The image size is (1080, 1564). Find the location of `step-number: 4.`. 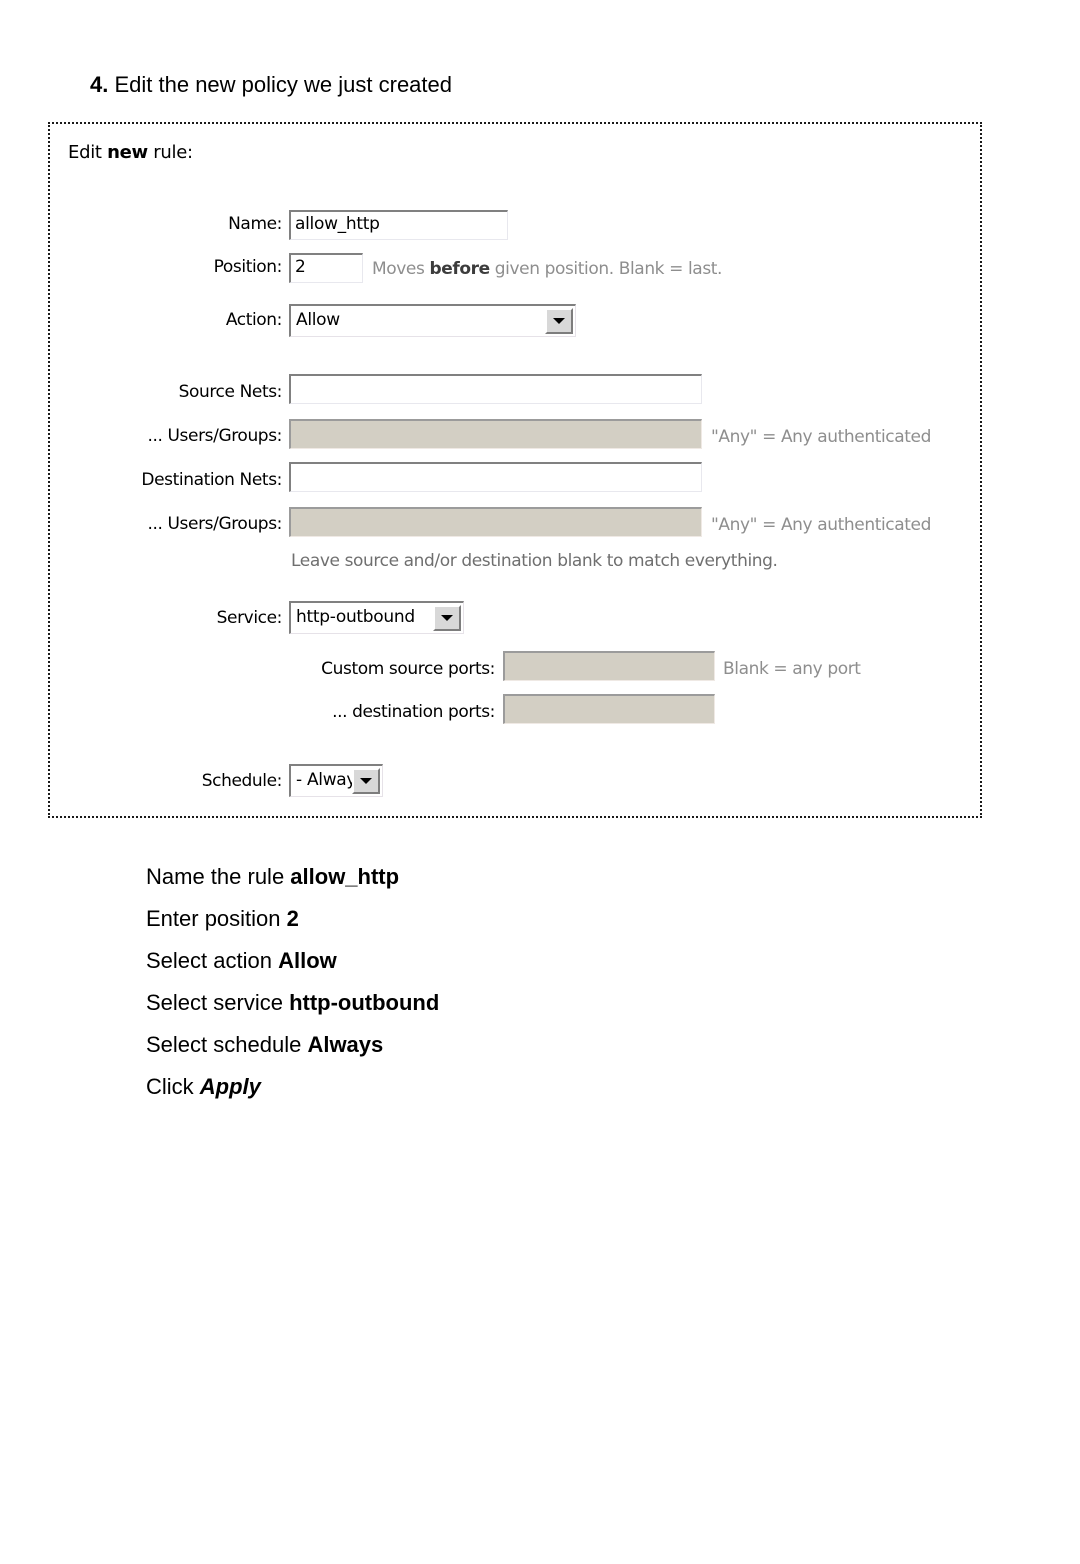

step-number: 4. is located at coordinates (99, 84).